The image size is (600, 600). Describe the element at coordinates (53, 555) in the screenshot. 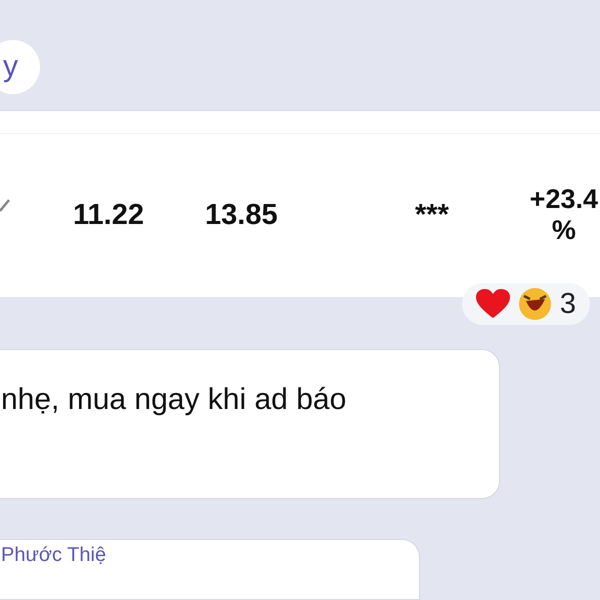

I see `sender-name: Phước Thiệ` at that location.